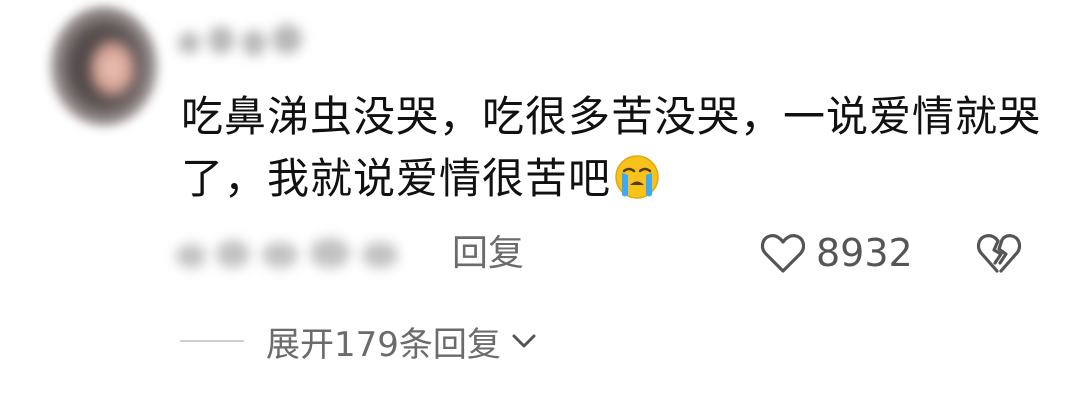 The width and height of the screenshot is (1080, 400). I want to click on timestamp-location-blurred, so click(292, 254).